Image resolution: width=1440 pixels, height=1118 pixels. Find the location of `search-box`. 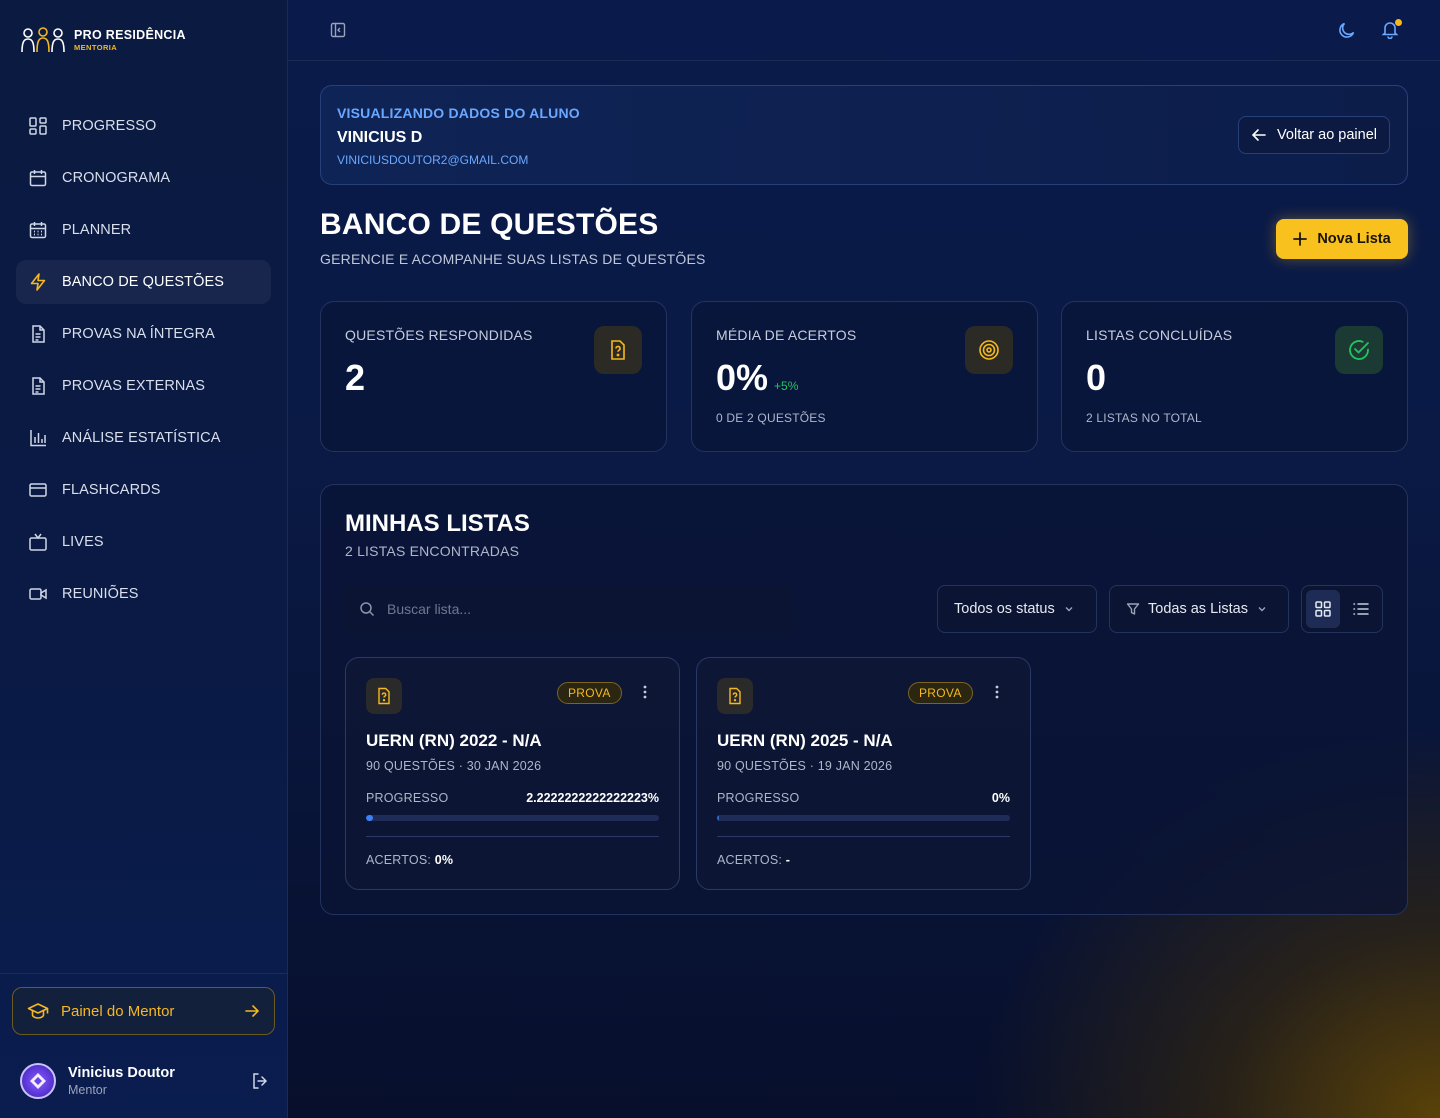

search-box is located at coordinates (569, 609).